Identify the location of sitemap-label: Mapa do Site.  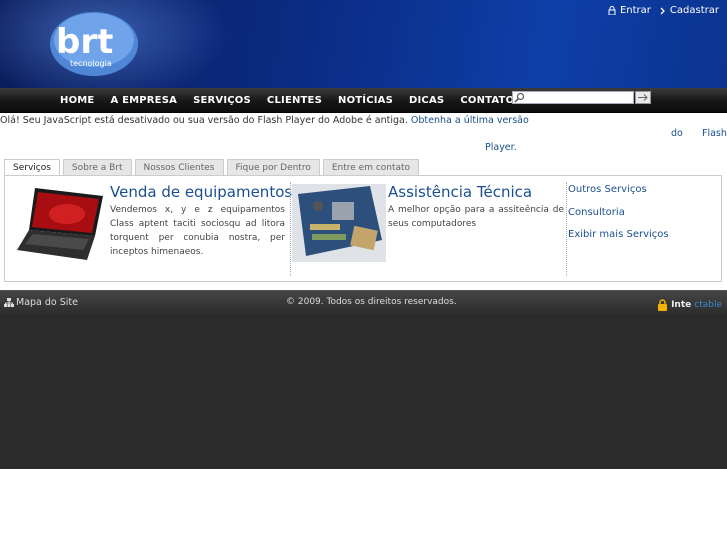
(47, 302).